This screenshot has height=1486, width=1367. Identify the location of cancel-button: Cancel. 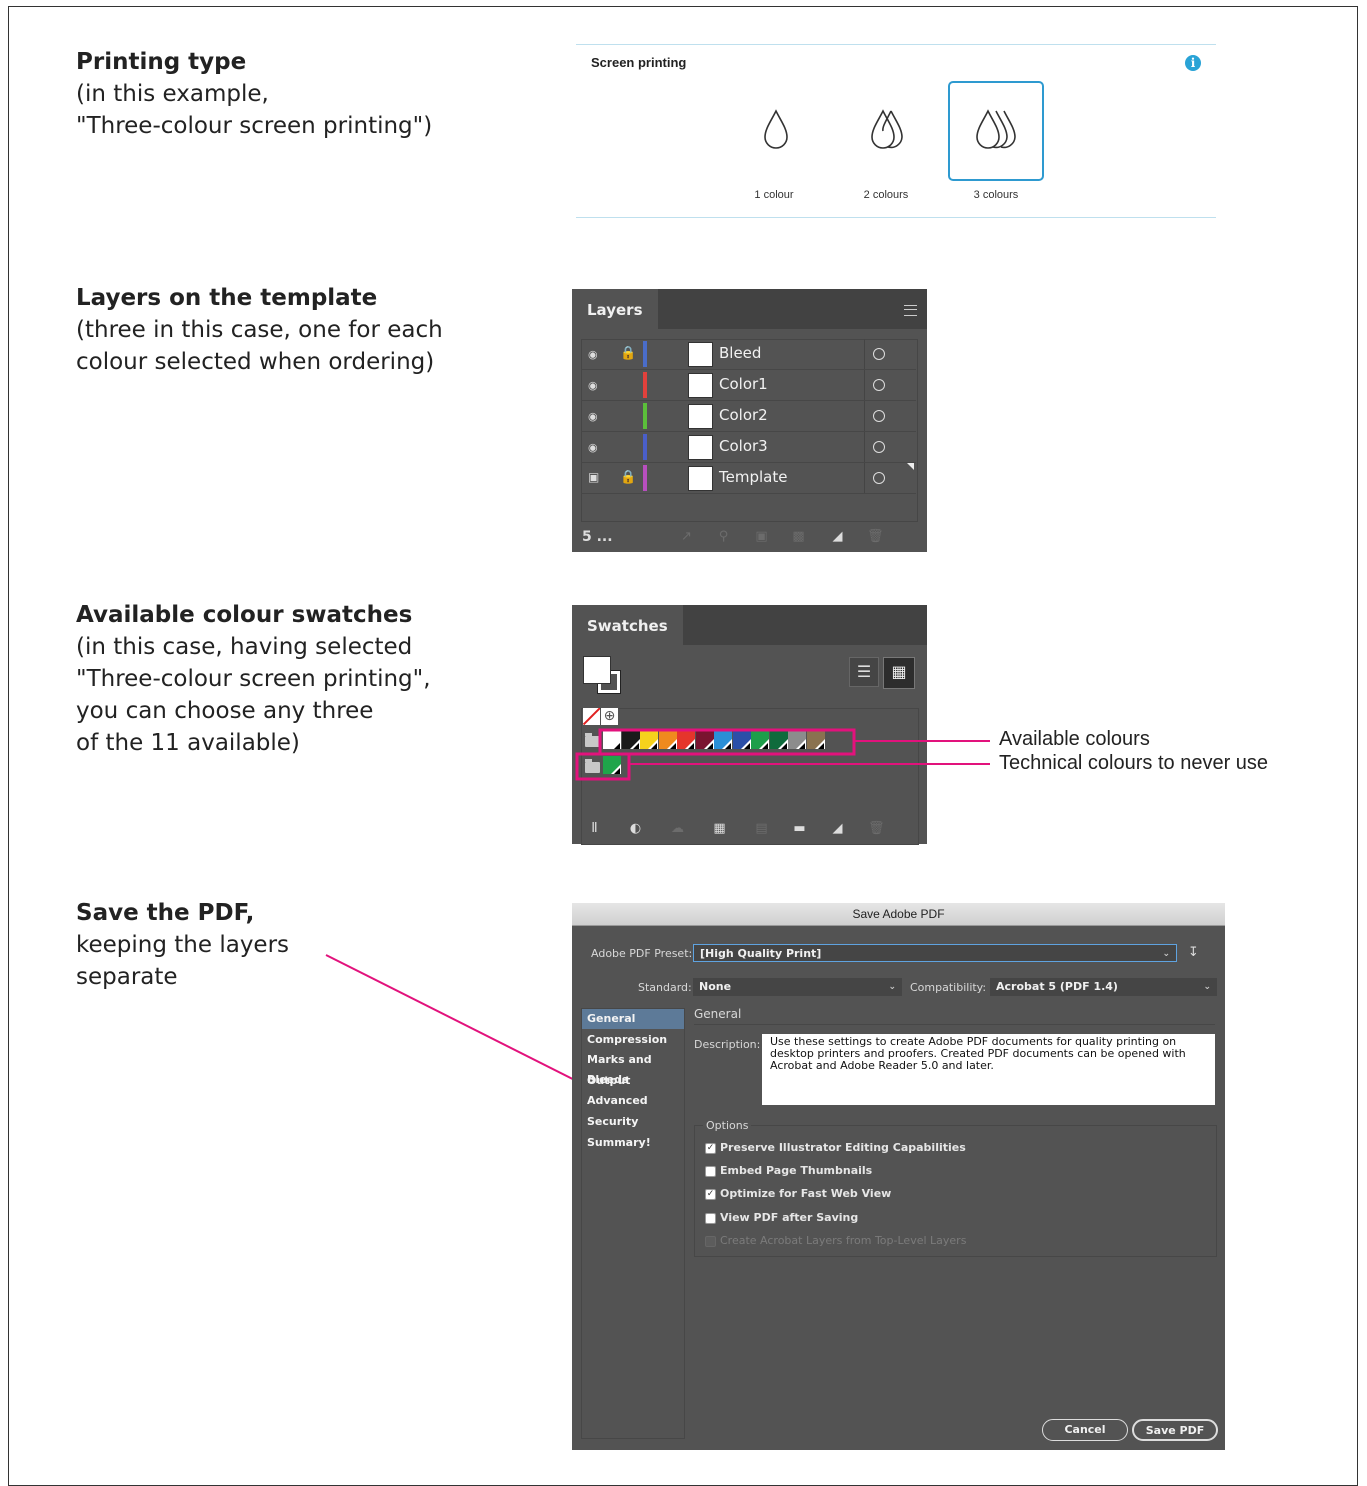
(1085, 1430).